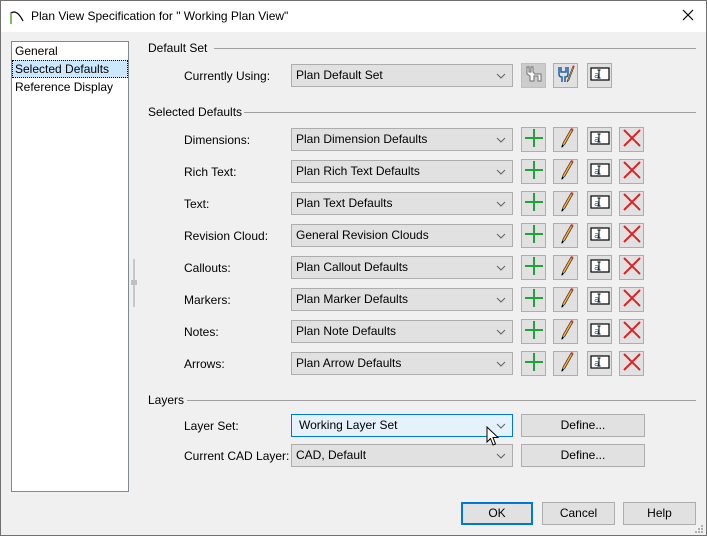 The height and width of the screenshot is (537, 707). Describe the element at coordinates (497, 513) in the screenshot. I see `ok-button: OK` at that location.